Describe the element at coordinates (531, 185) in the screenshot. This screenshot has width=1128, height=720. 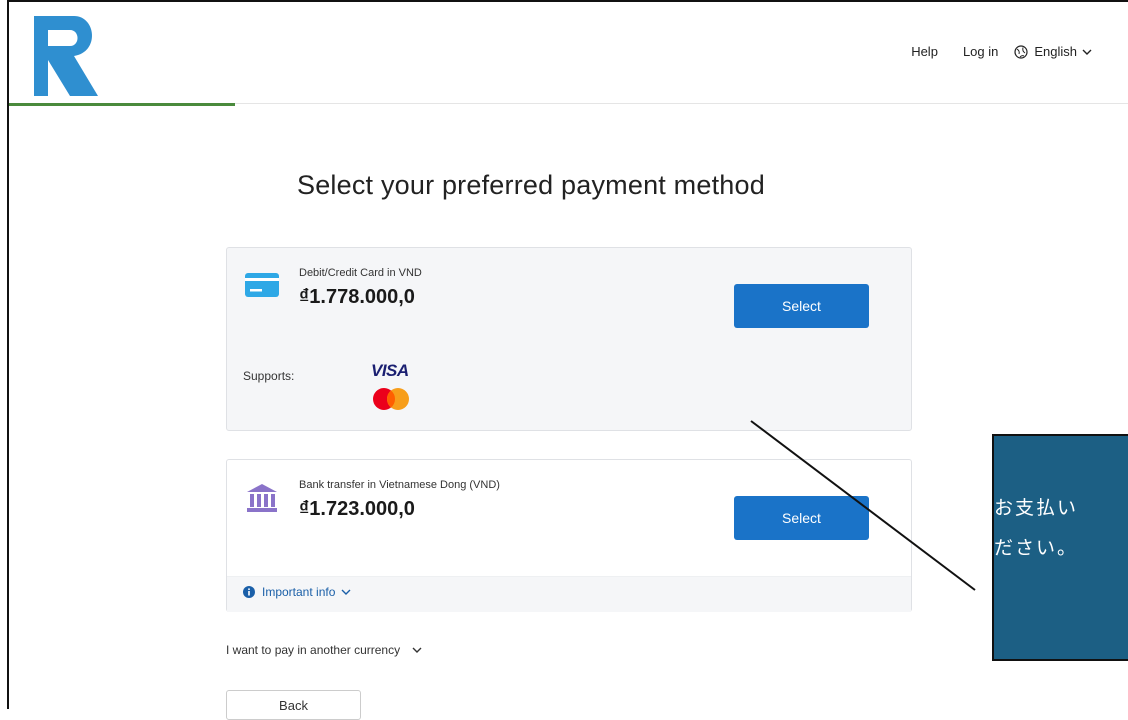
I see `page-title: Select your preferred payment method` at that location.